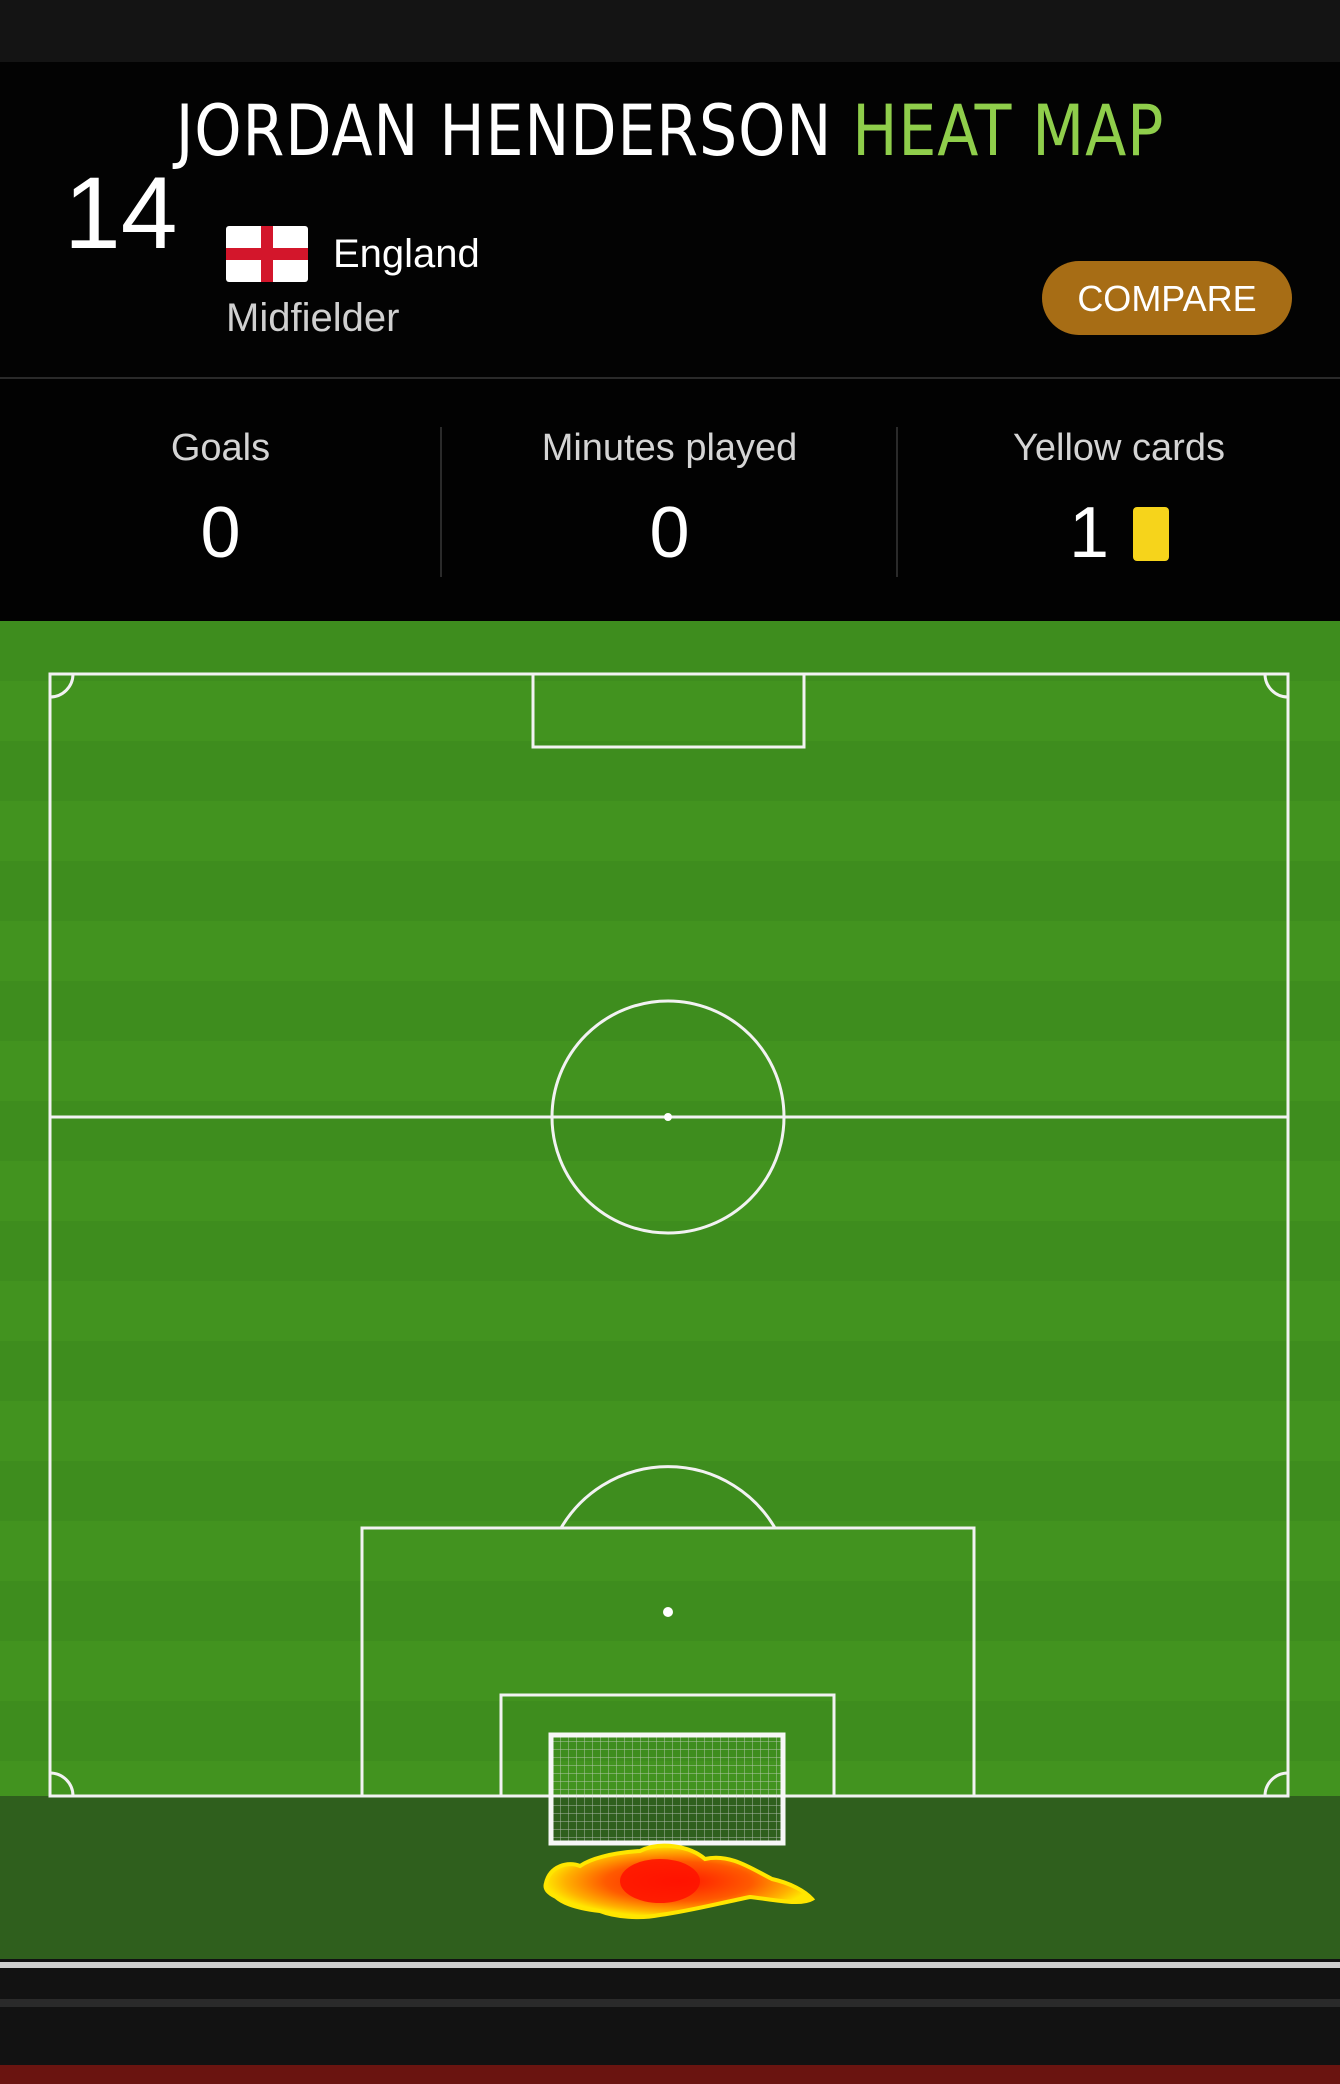 The image size is (1340, 2084). I want to click on center-spot, so click(668, 1117).